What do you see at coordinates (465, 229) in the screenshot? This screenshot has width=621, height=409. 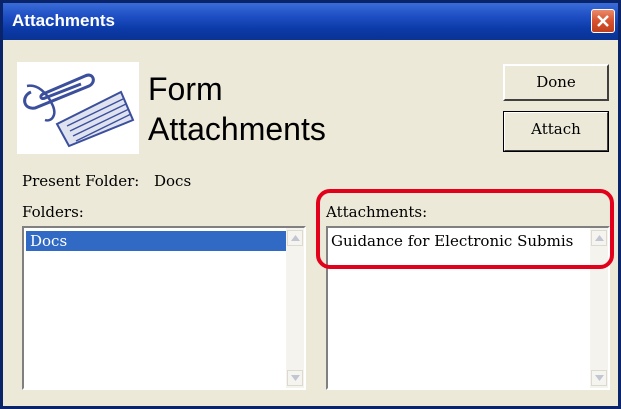 I see `red-highlight-outline` at bounding box center [465, 229].